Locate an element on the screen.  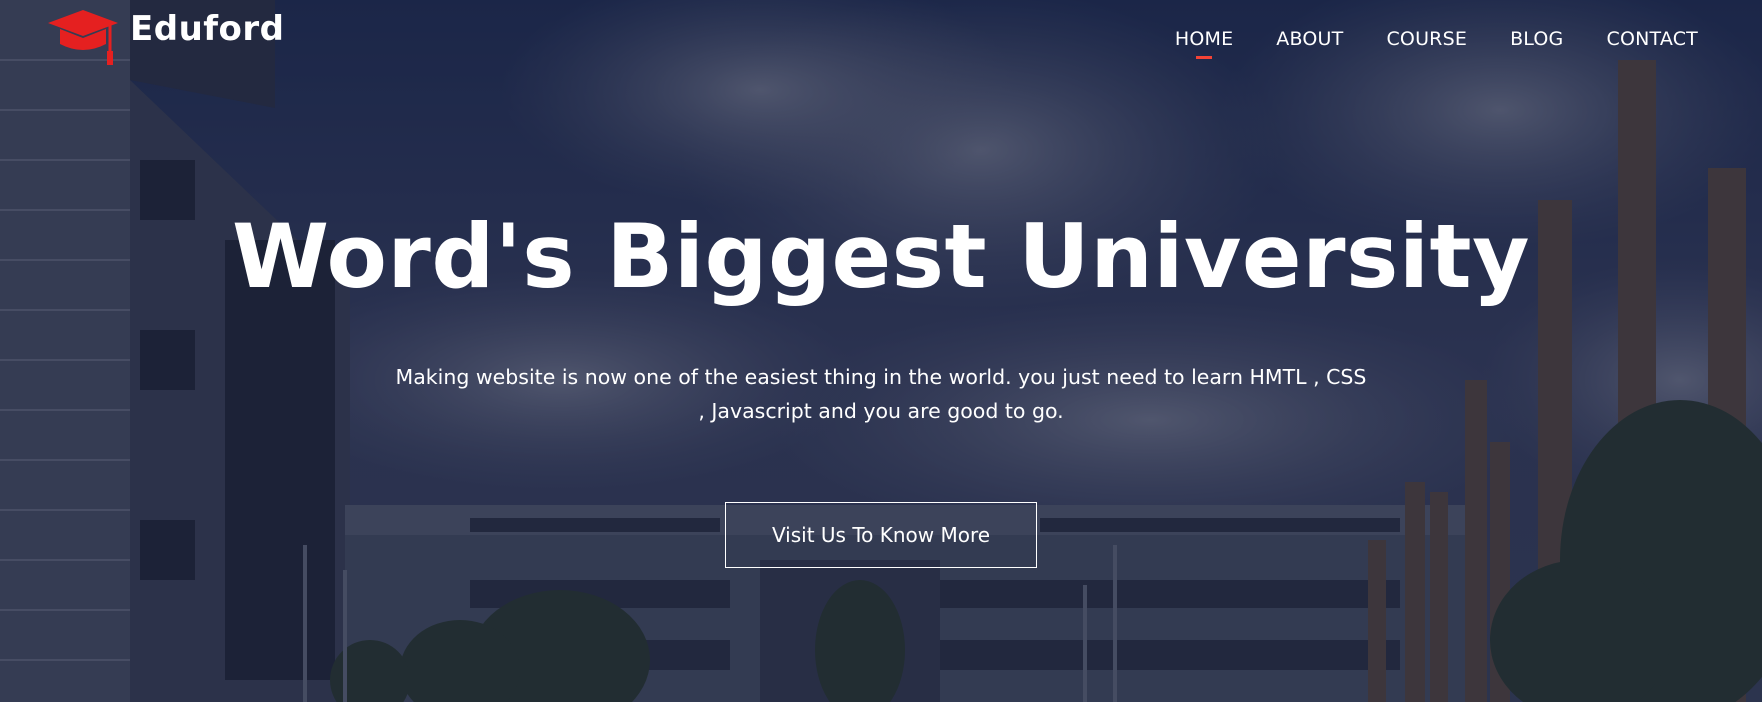
nav-item-about: ABOUT is located at coordinates (1309, 39).